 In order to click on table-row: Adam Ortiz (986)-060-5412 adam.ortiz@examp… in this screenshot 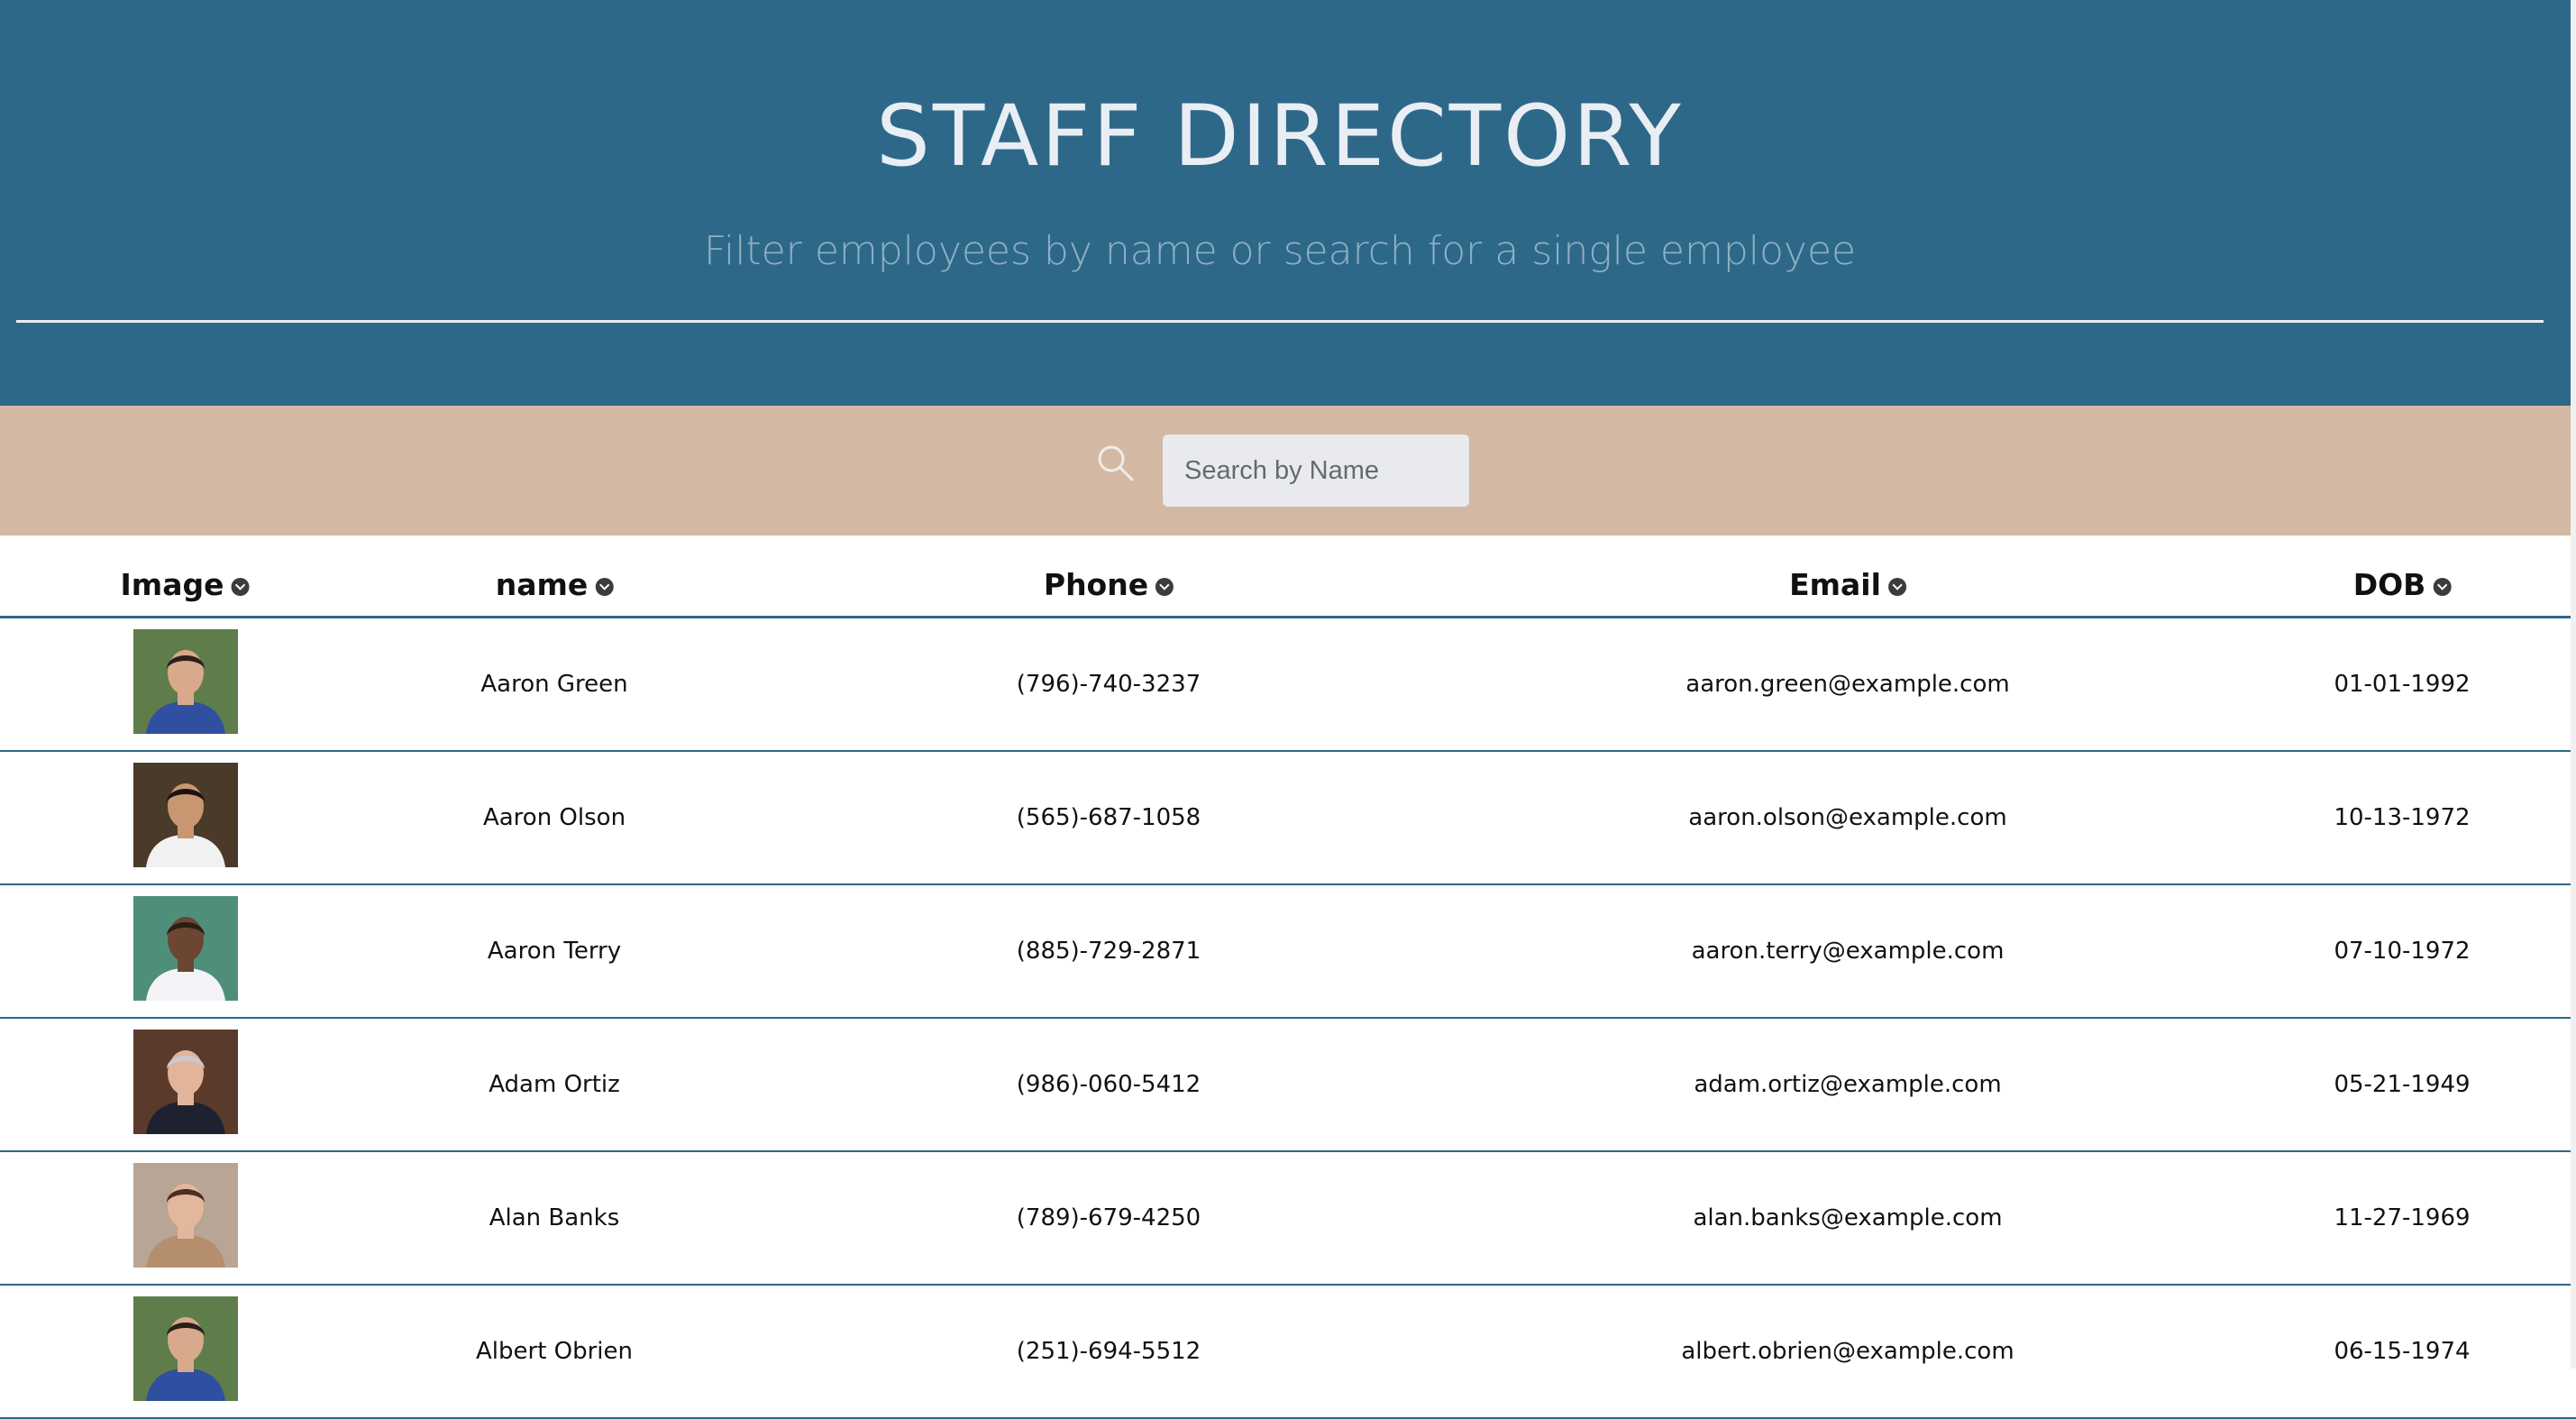, I will do `click(1288, 1085)`.